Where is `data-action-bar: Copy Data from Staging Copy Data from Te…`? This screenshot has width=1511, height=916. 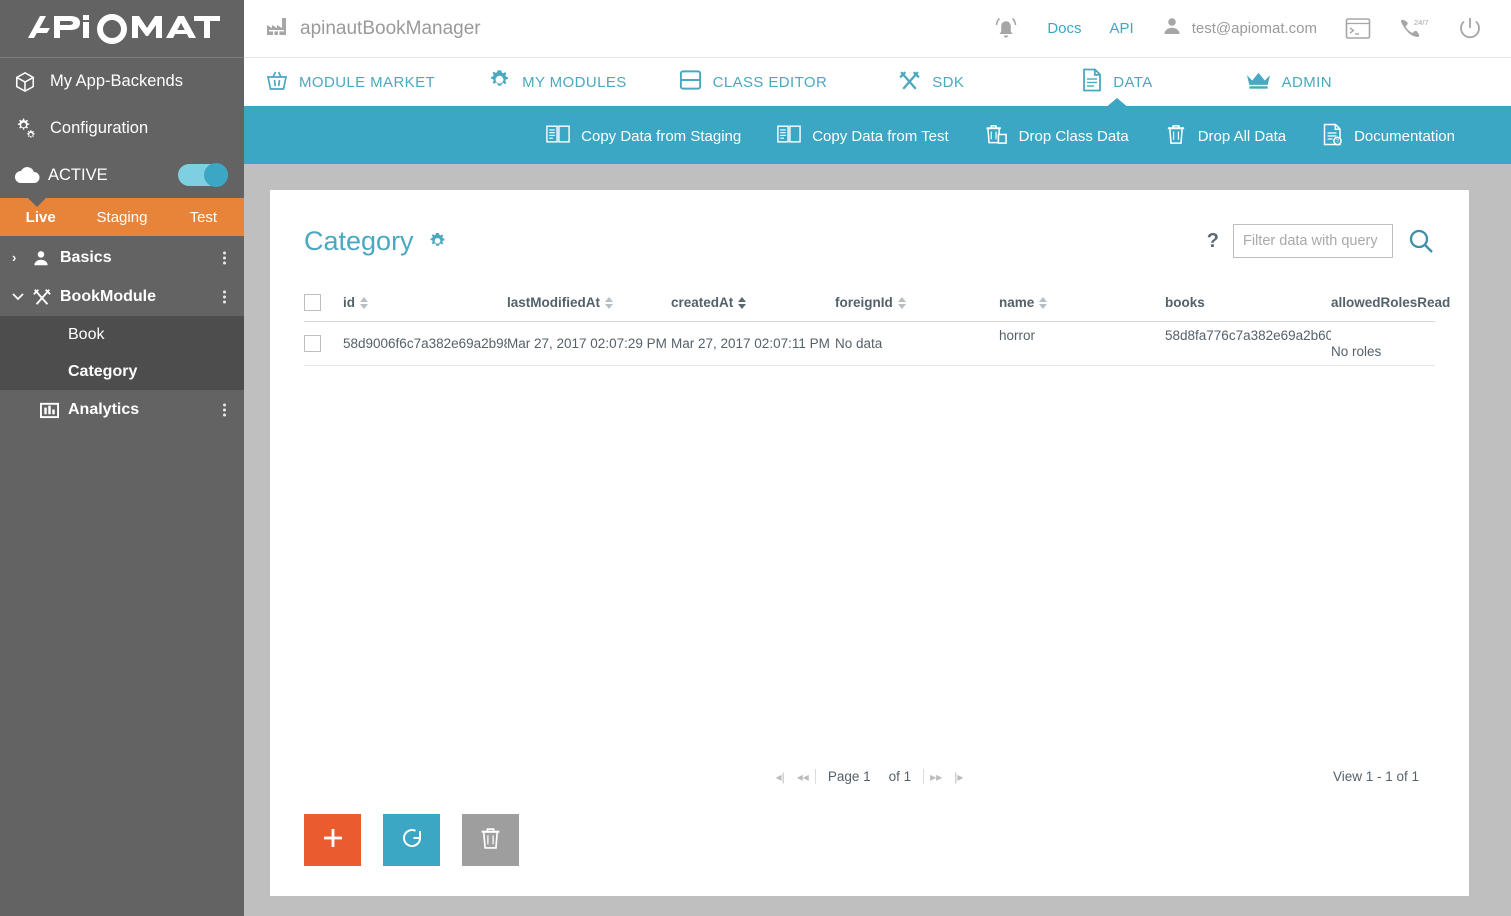 data-action-bar: Copy Data from Staging Copy Data from Te… is located at coordinates (877, 136).